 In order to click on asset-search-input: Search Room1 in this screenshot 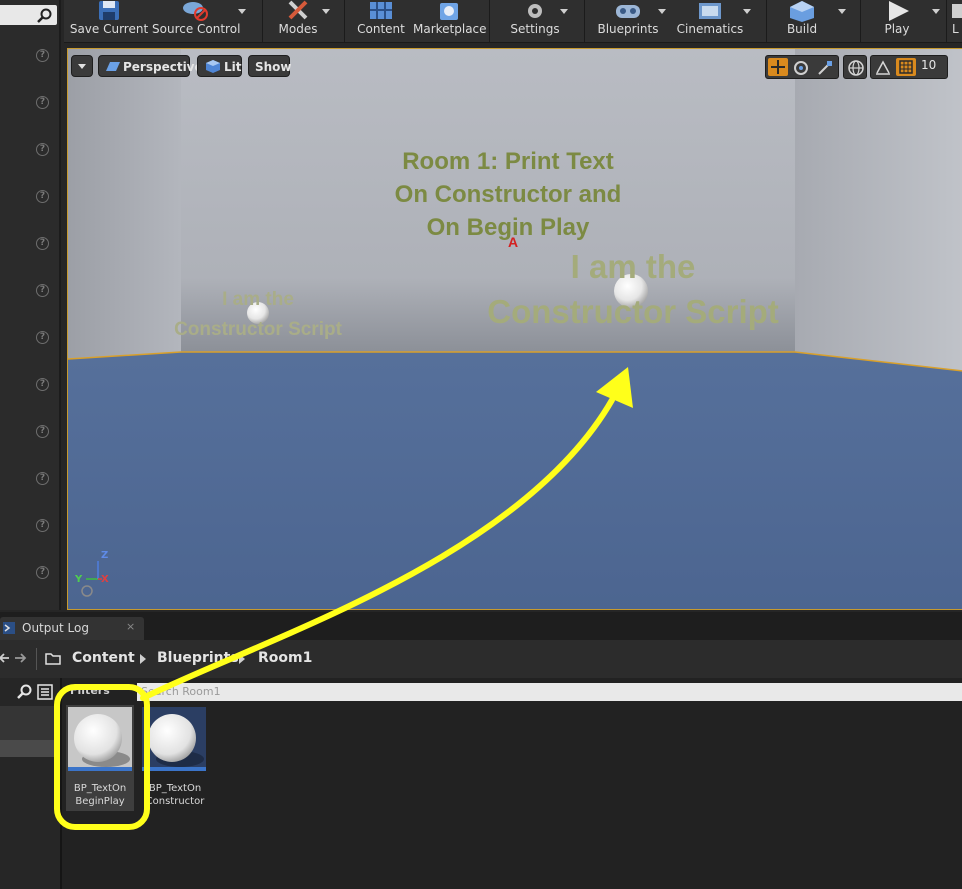, I will do `click(549, 692)`.